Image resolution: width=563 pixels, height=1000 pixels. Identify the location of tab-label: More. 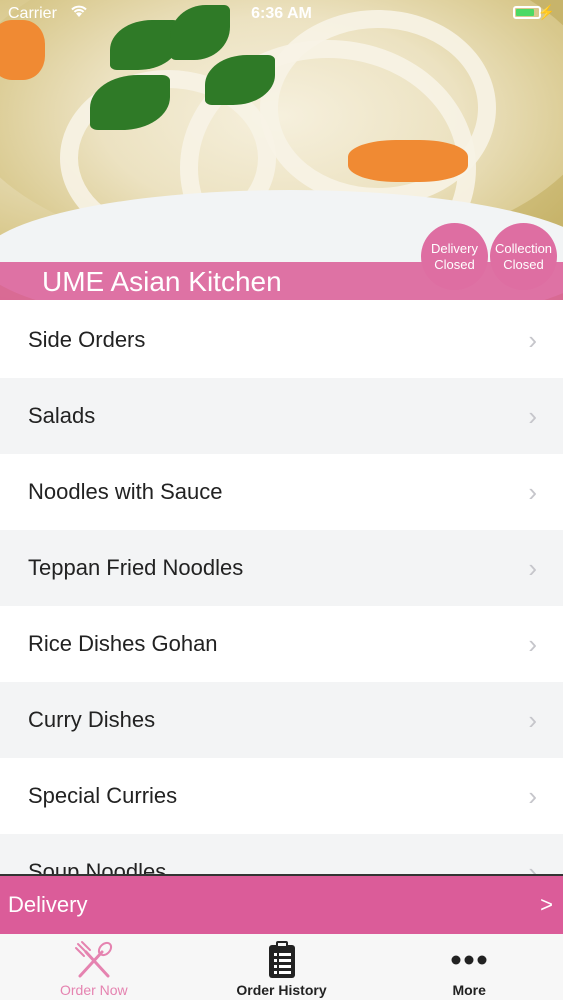
(469, 990).